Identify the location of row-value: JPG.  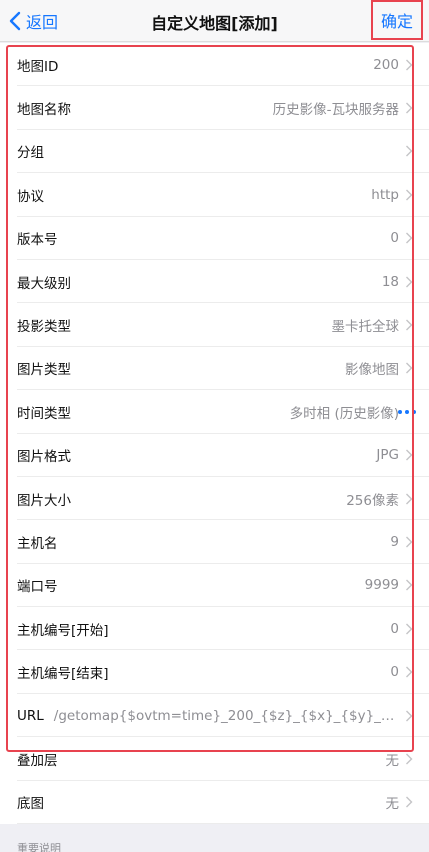
(387, 455).